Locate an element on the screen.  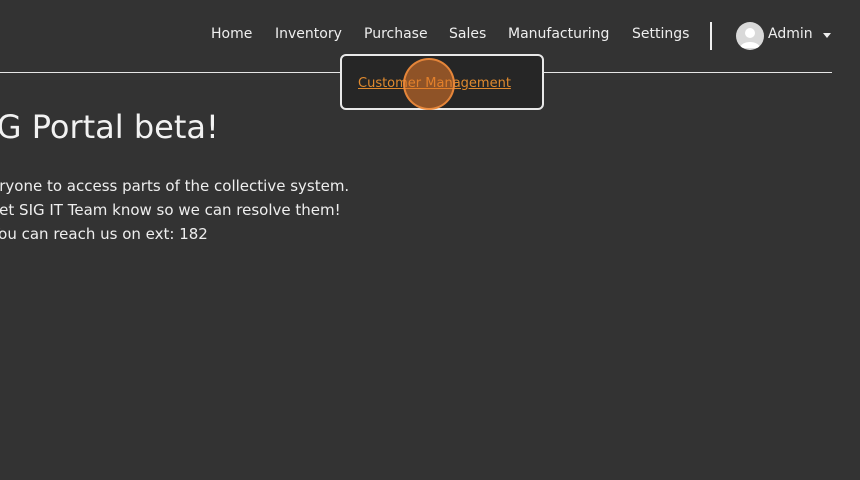
page-title: to the SIG Portal beta! is located at coordinates (109, 127).